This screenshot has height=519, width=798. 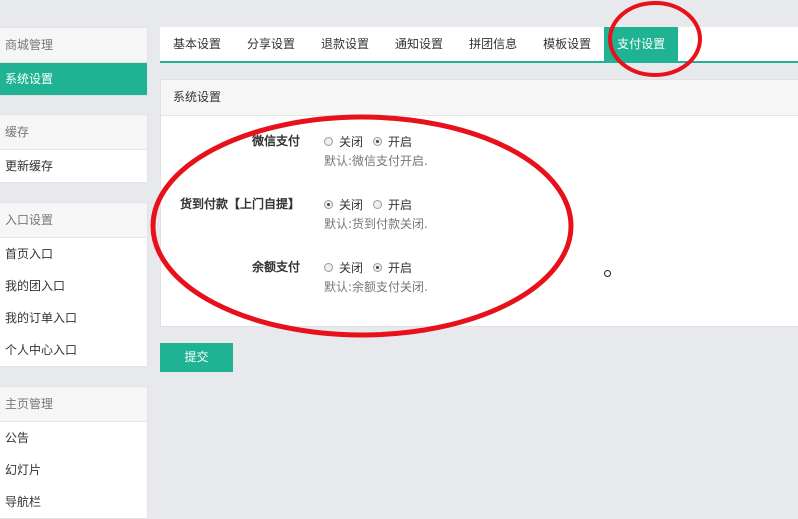 I want to click on setting-label: 货到付款【上门自提】, so click(x=240, y=204).